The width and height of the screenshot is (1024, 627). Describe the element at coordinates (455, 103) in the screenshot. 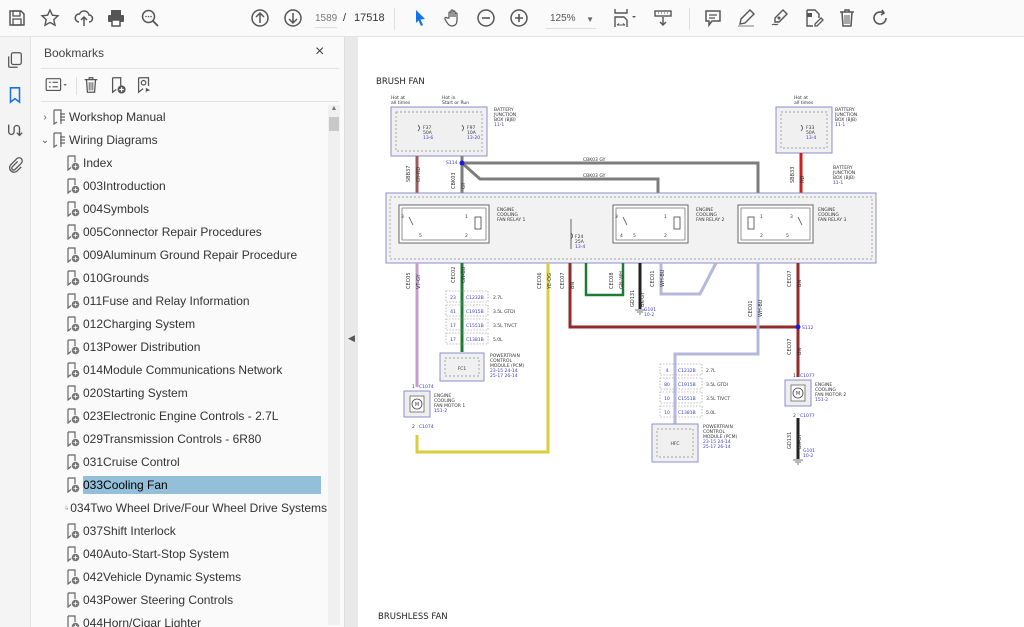

I see `hot-in-start-run-label: Start or Run` at that location.